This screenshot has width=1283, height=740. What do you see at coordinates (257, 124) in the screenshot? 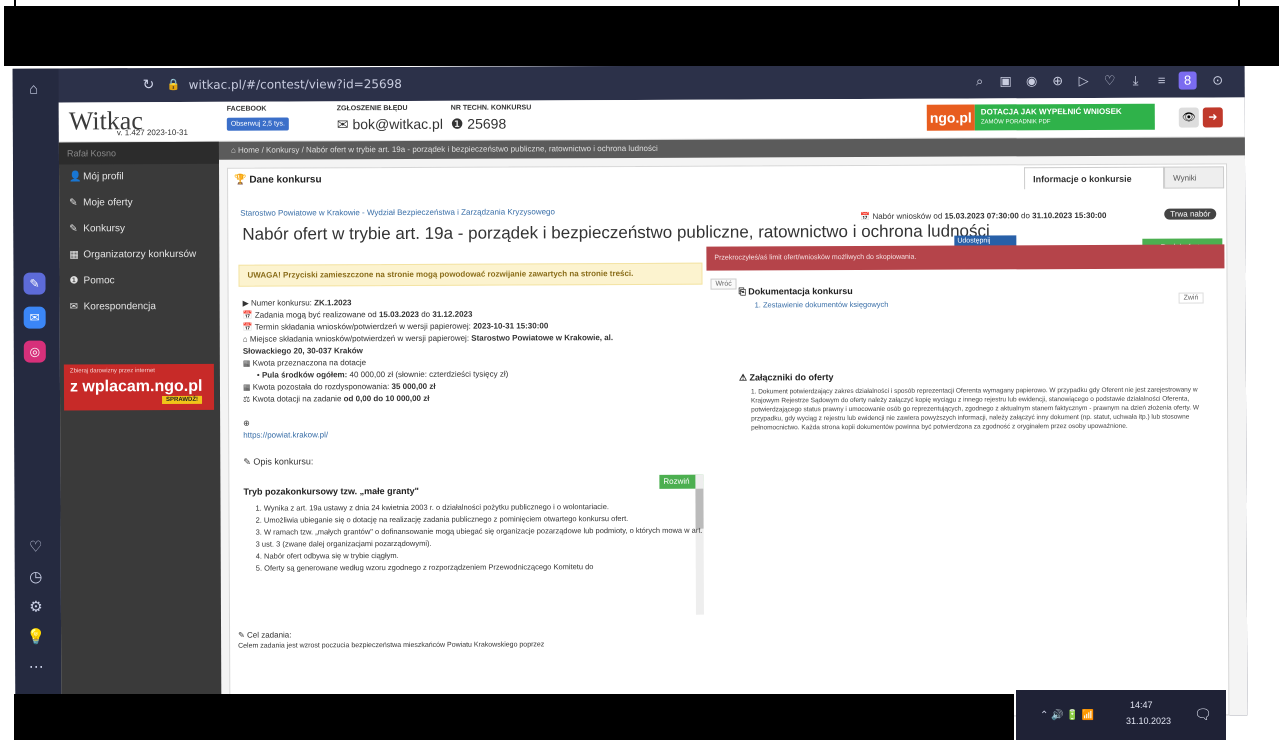
I see `facebook-follow-button: Obserwuj 2,5 tys.` at bounding box center [257, 124].